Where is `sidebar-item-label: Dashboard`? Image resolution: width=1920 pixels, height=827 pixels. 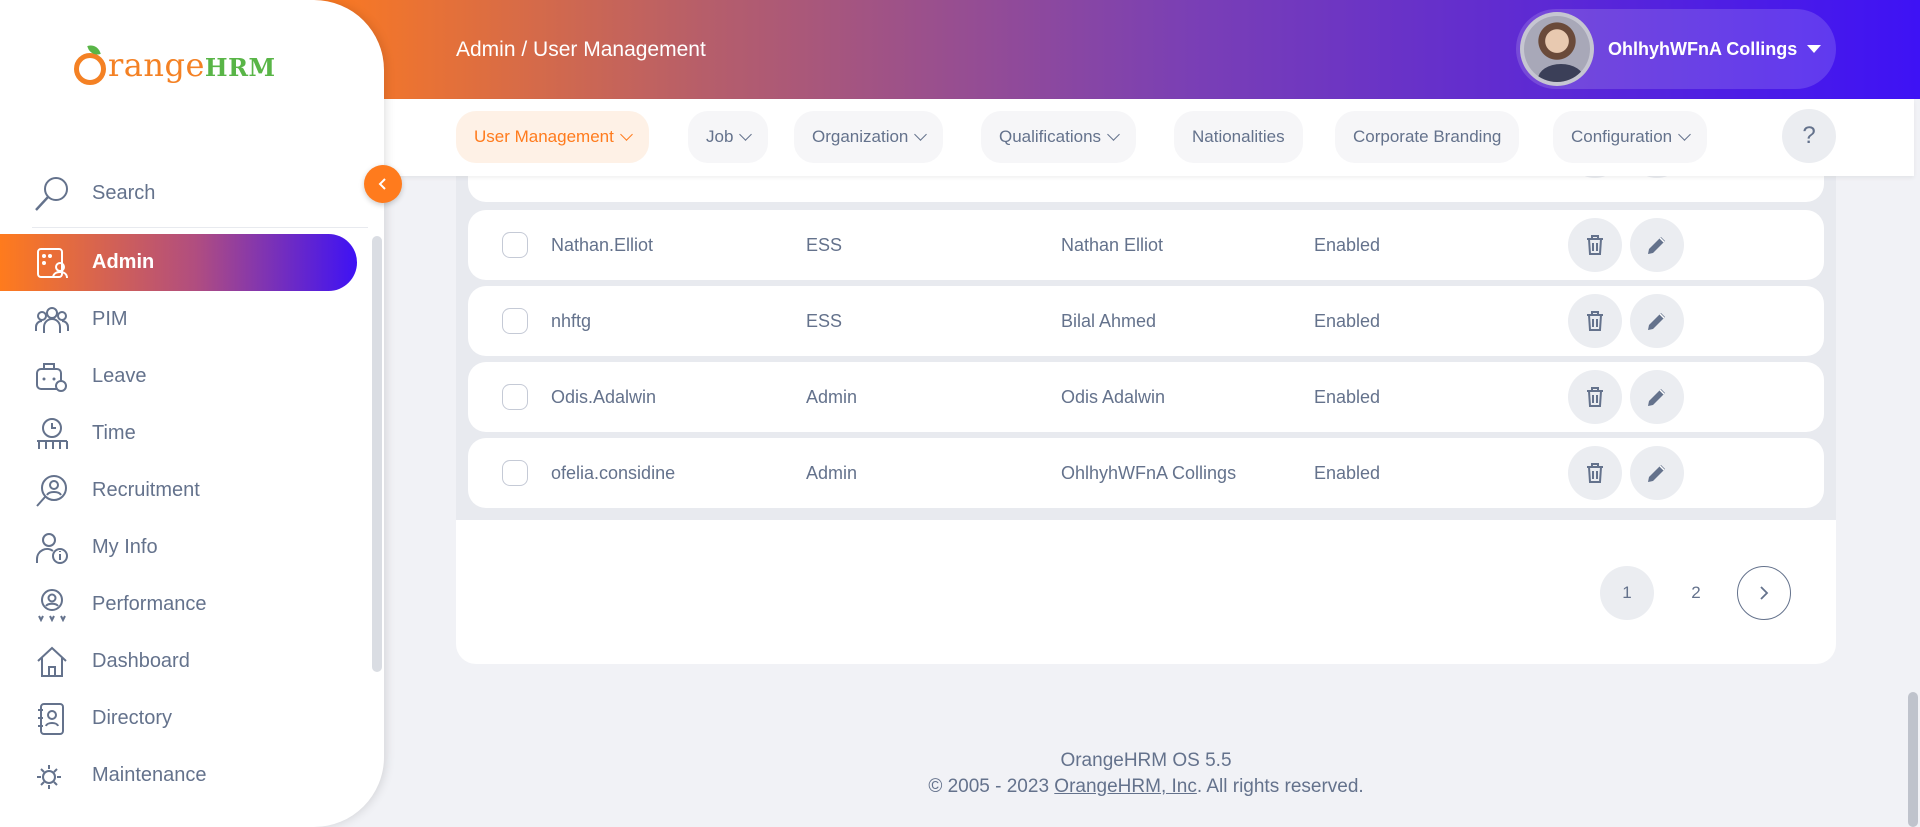
sidebar-item-label: Dashboard is located at coordinates (141, 661).